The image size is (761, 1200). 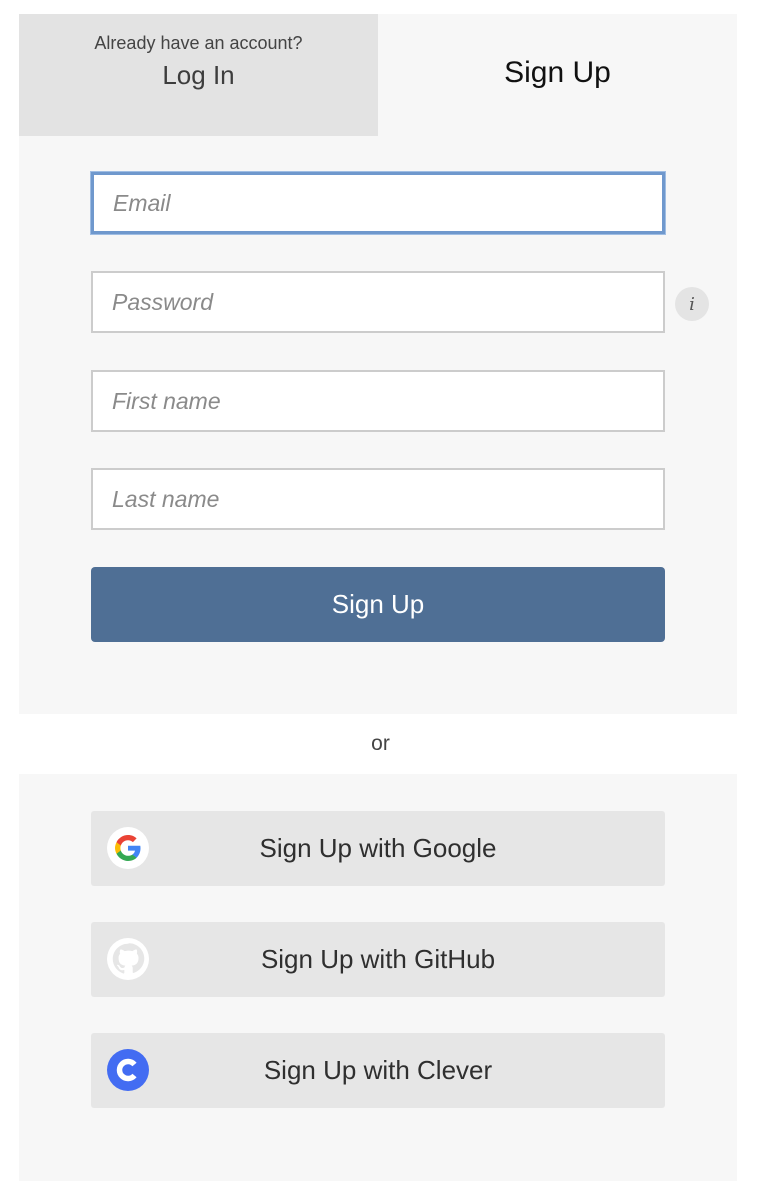 I want to click on last-name-field, so click(x=378, y=499).